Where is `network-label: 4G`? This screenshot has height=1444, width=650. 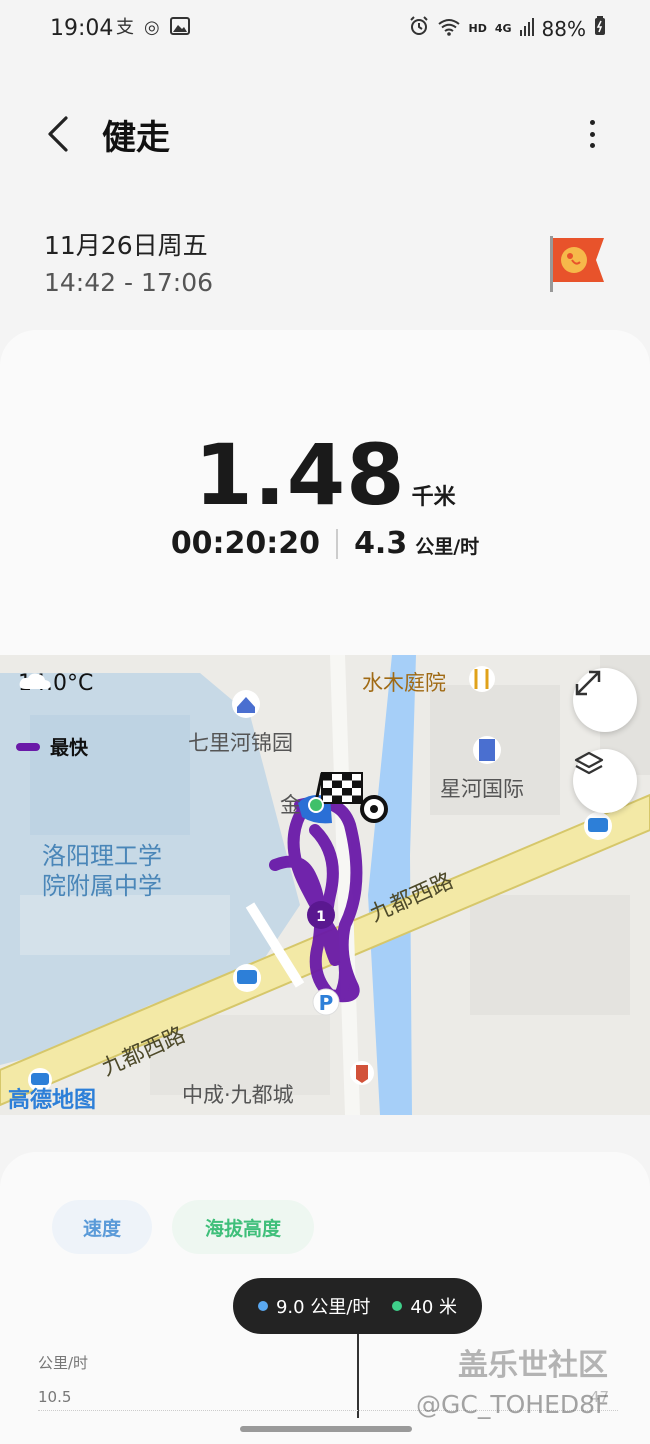 network-label: 4G is located at coordinates (503, 28).